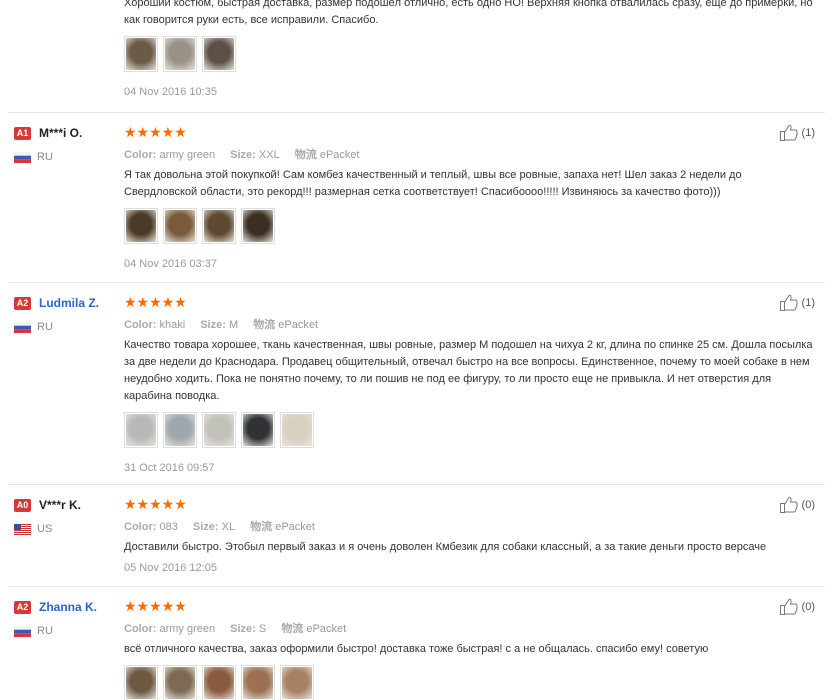 Image resolution: width=835 pixels, height=700 pixels. I want to click on color-value: 083, so click(168, 527).